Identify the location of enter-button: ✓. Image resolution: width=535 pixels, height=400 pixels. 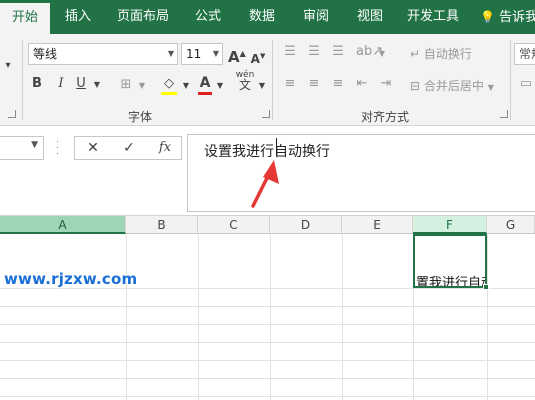
(129, 148).